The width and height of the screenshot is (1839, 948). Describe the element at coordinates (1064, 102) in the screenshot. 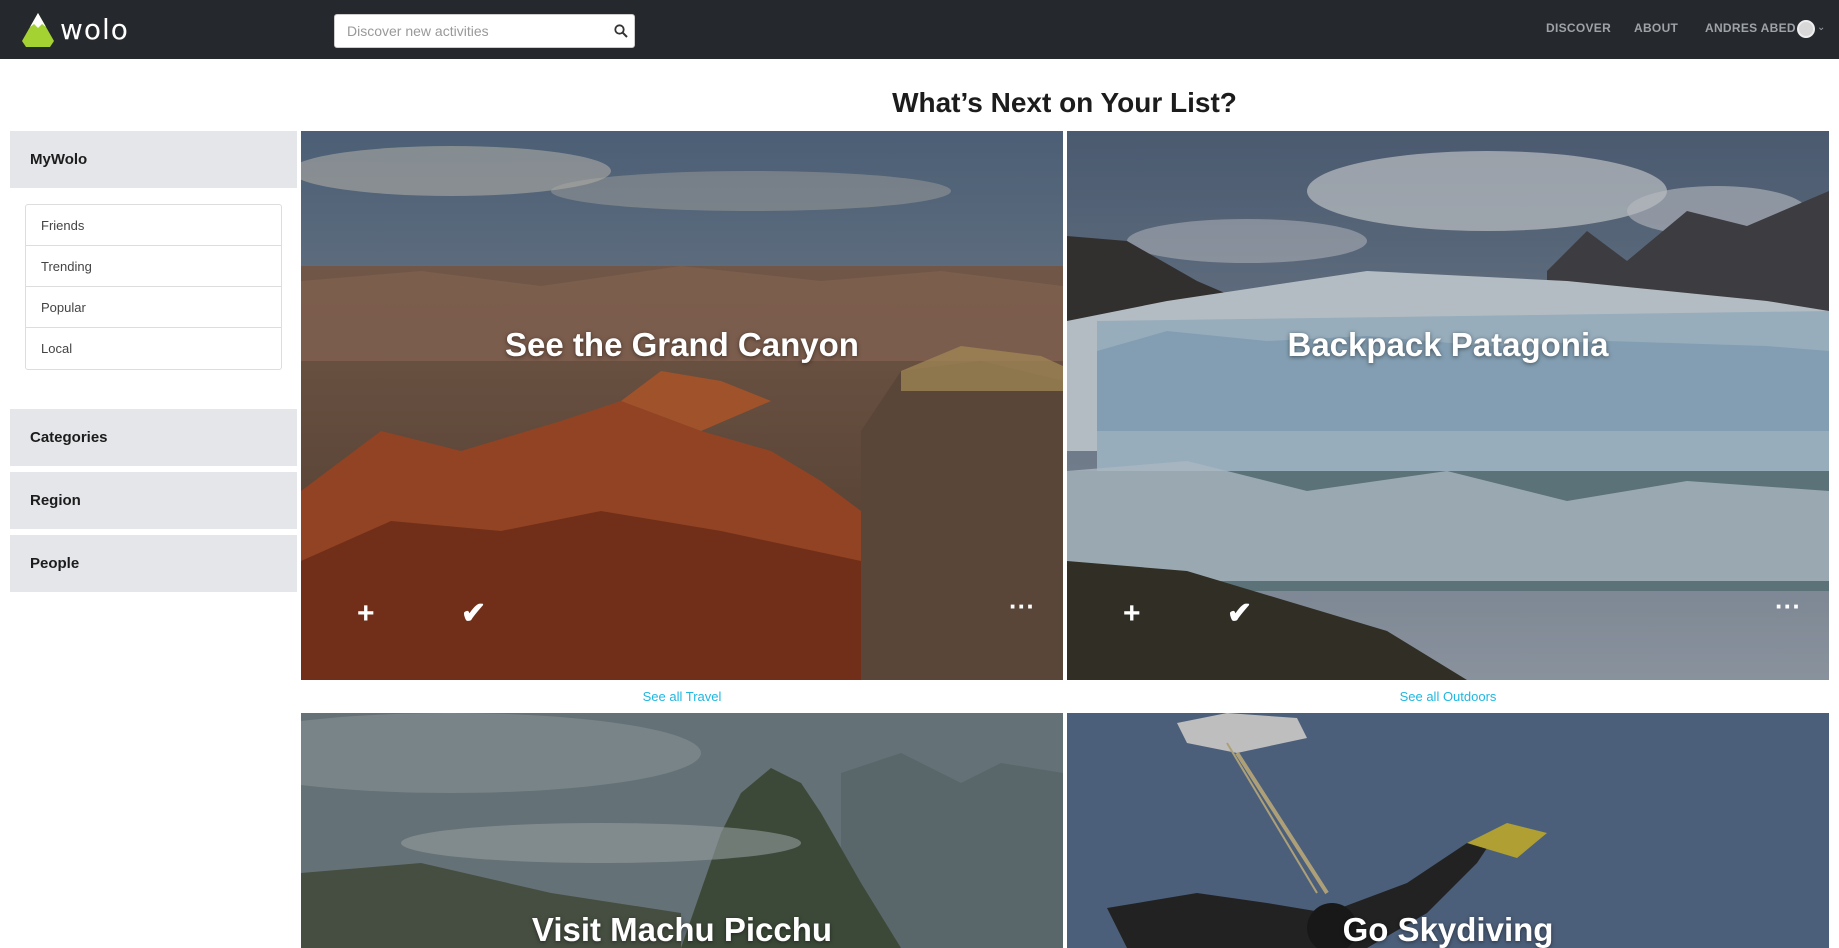

I see `page-title: What’s Next on Your List?` at that location.